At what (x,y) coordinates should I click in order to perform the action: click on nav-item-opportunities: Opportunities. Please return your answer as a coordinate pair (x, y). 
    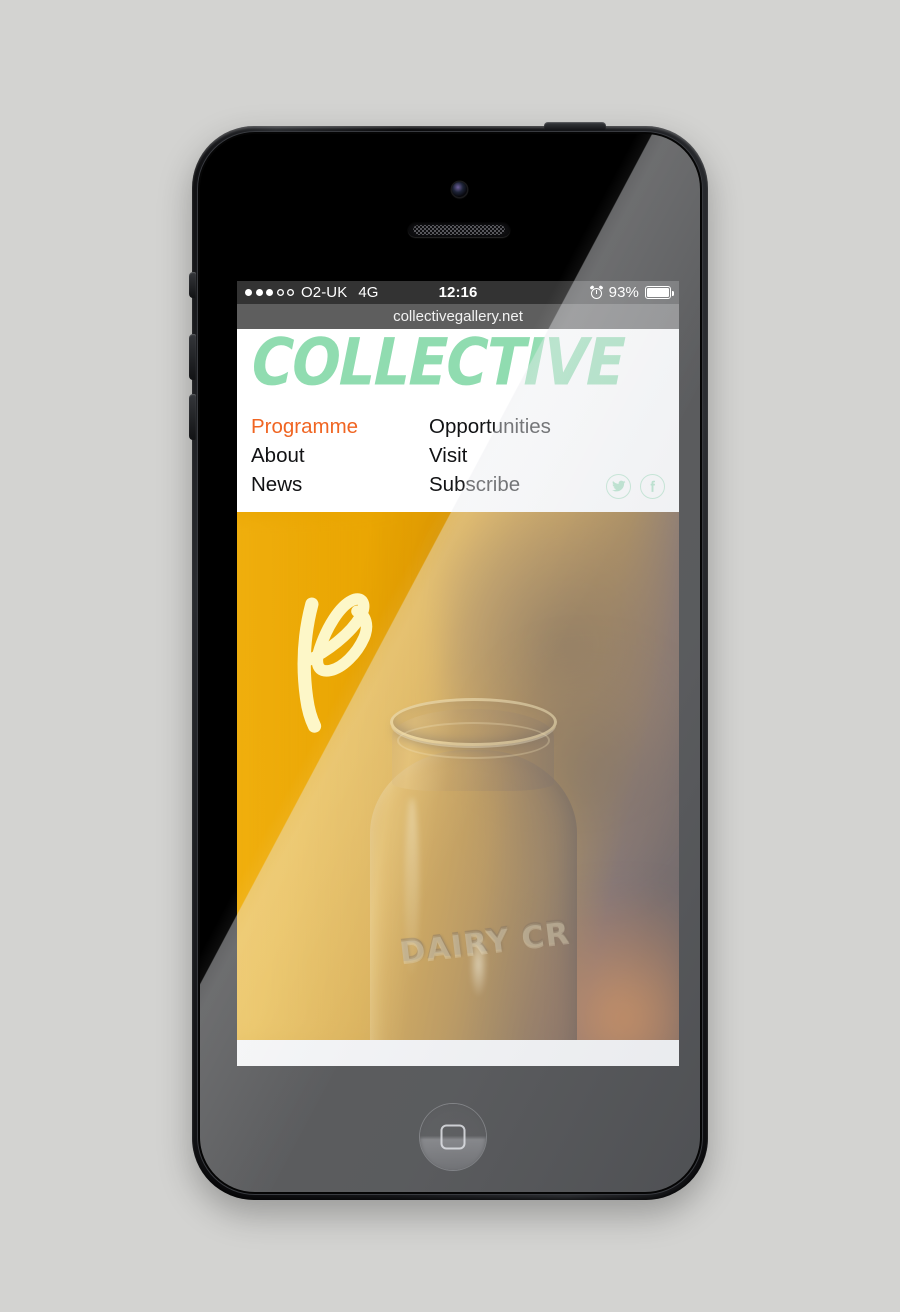
    Looking at the image, I should click on (547, 426).